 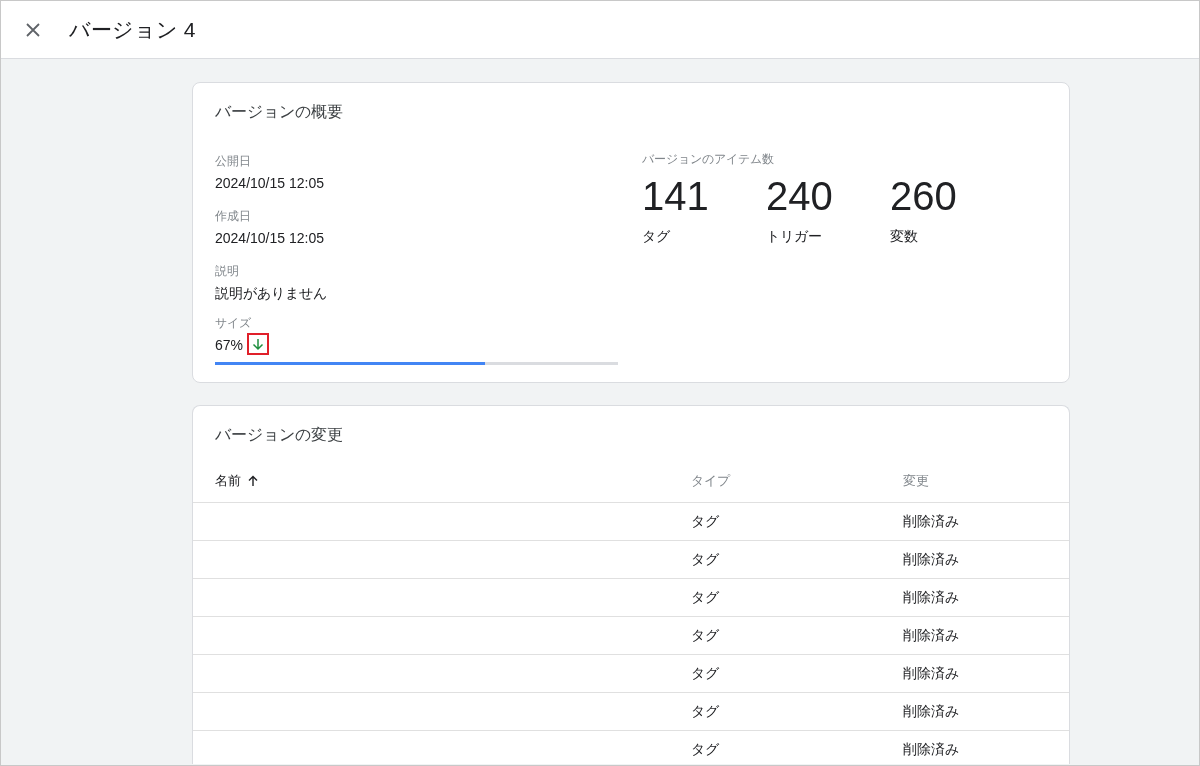 I want to click on field-label: 作成日, so click(x=233, y=216).